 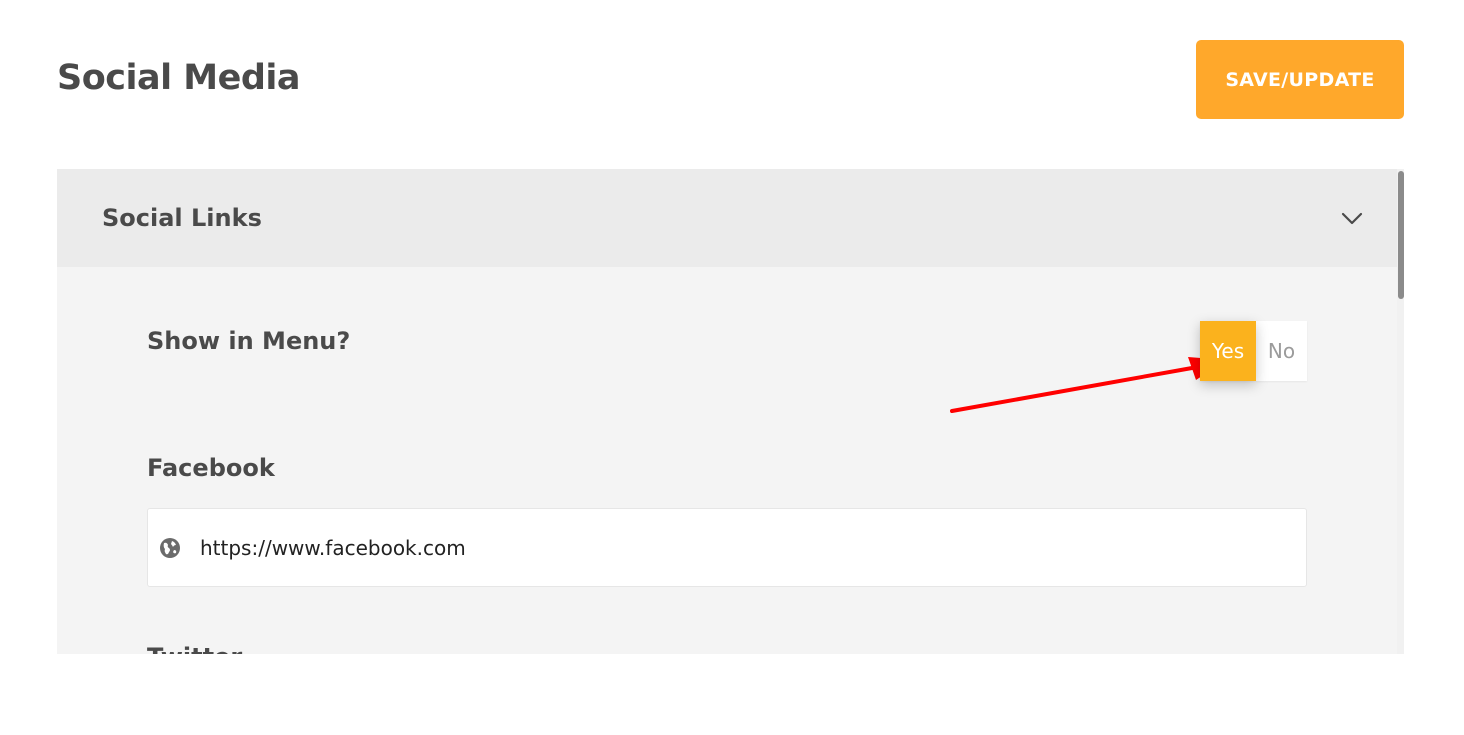 What do you see at coordinates (194, 648) in the screenshot?
I see `twitter-label: Twitter` at bounding box center [194, 648].